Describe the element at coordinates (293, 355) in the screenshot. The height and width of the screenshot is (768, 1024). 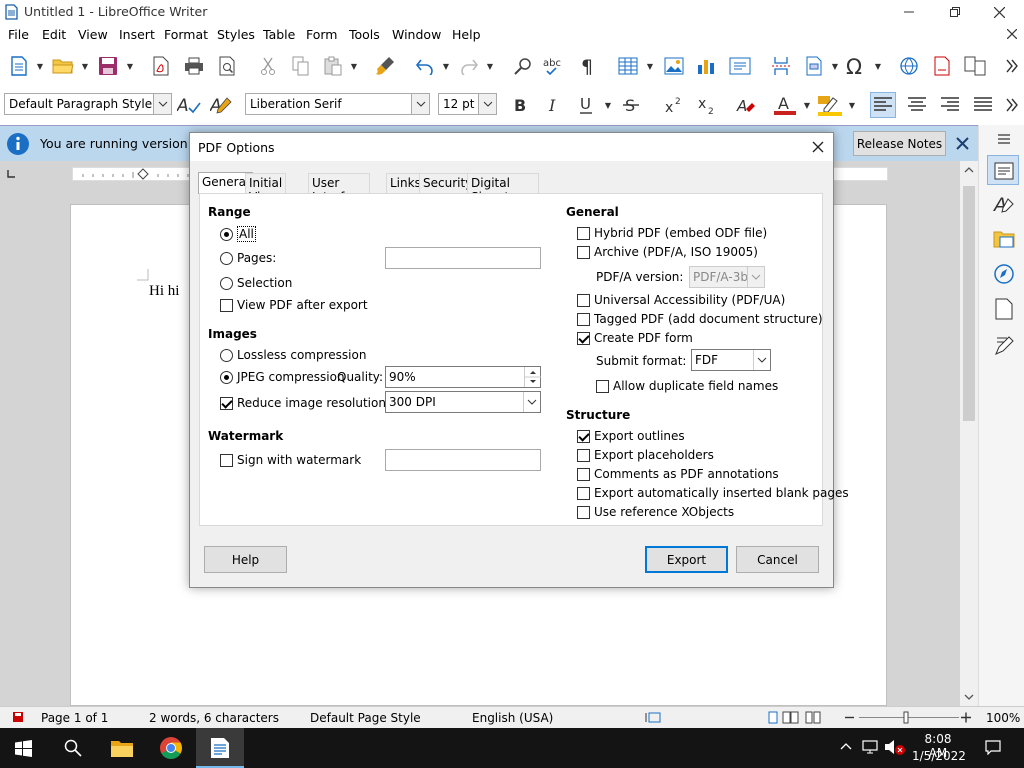
I see `lossless-radio: Lossless compression` at that location.